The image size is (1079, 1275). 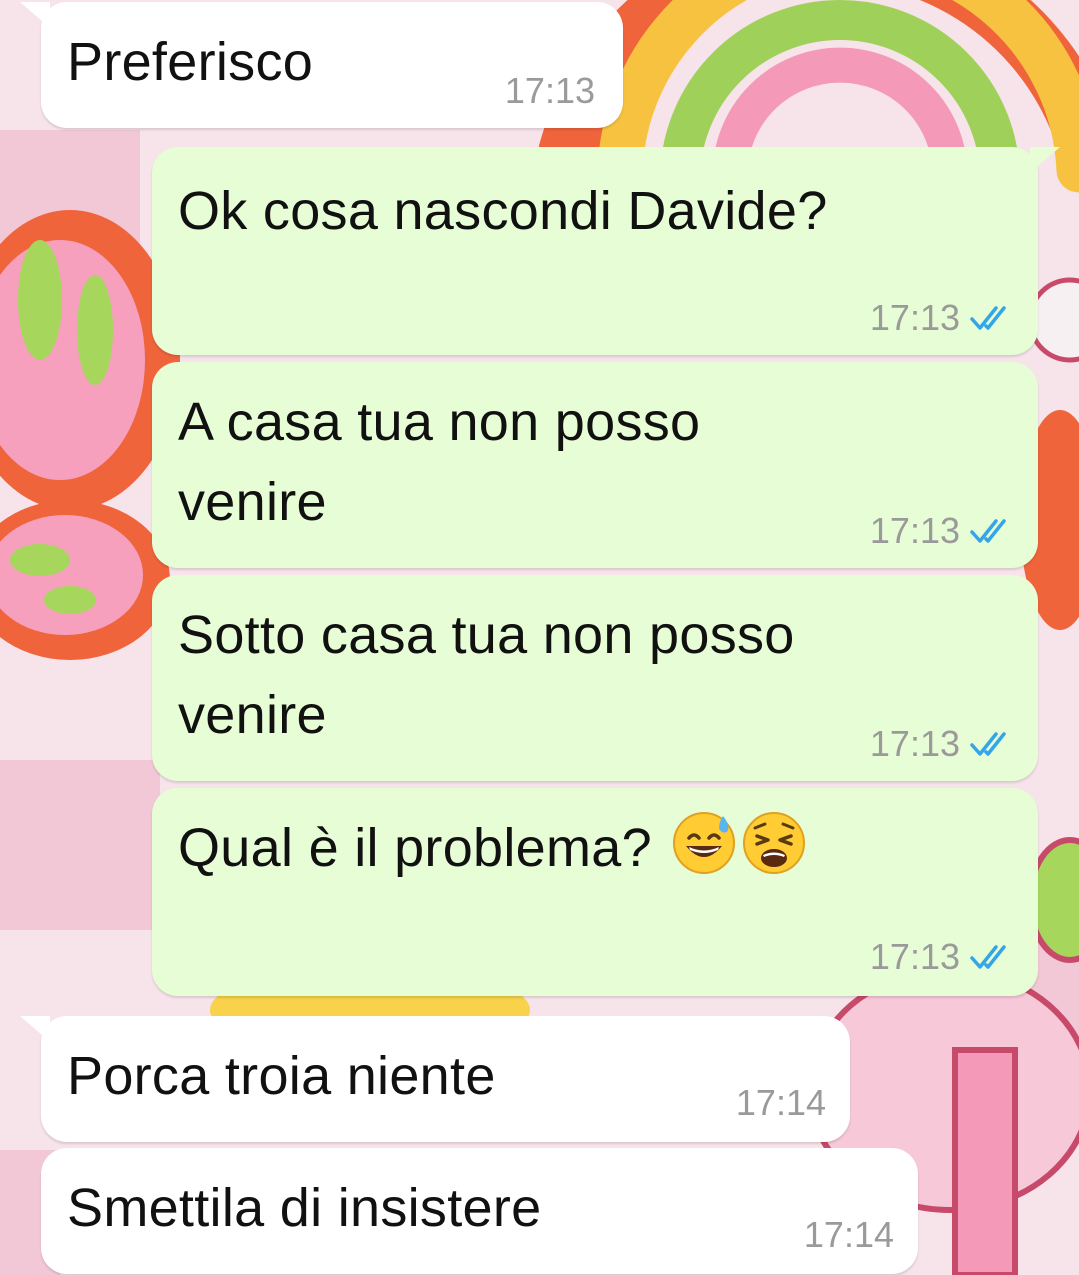 I want to click on message-text-line: Sotto casa tua non posso, so click(x=486, y=635).